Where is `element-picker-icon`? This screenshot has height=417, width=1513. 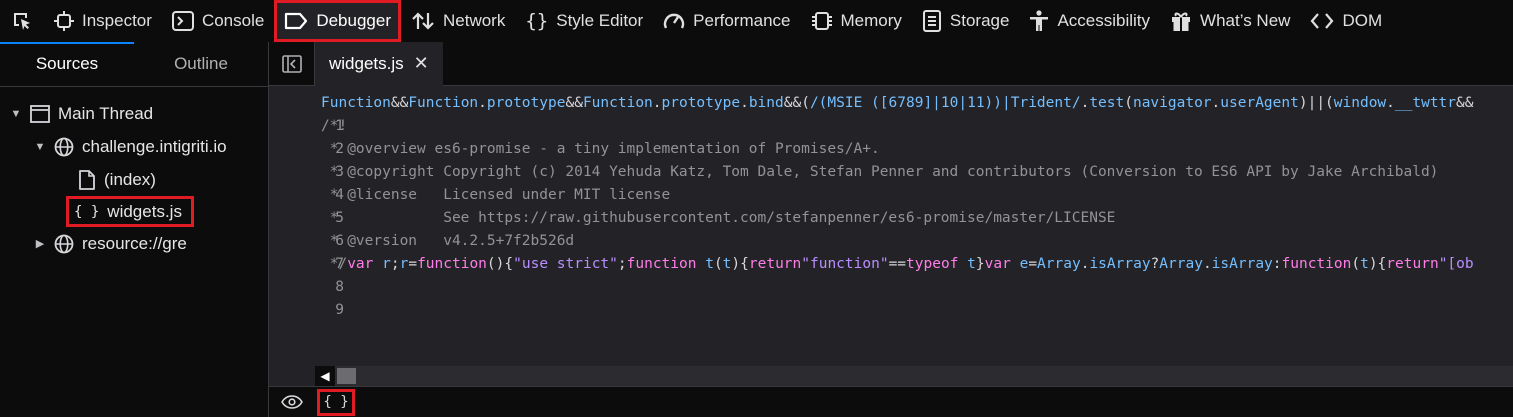 element-picker-icon is located at coordinates (22, 21).